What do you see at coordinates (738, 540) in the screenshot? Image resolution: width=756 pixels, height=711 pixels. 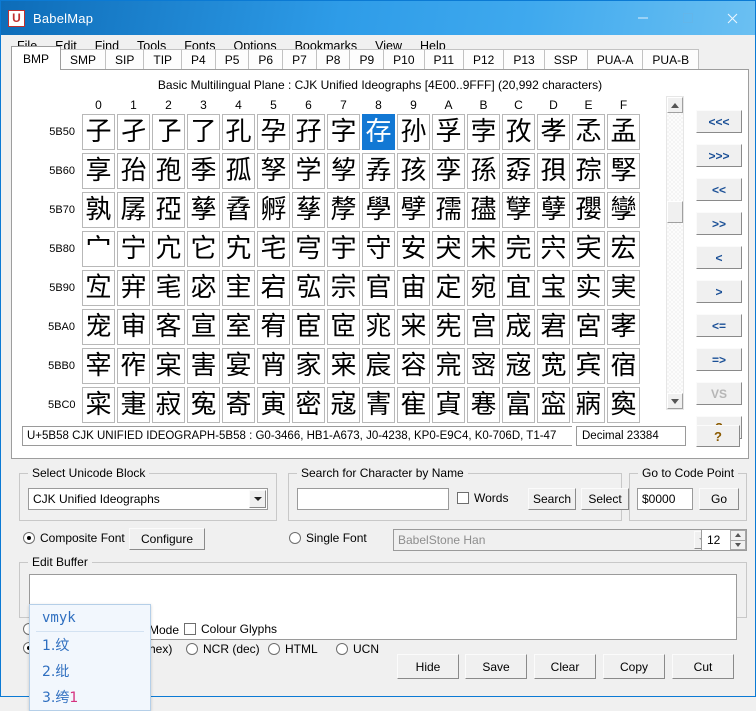 I see `spinner-arrows` at bounding box center [738, 540].